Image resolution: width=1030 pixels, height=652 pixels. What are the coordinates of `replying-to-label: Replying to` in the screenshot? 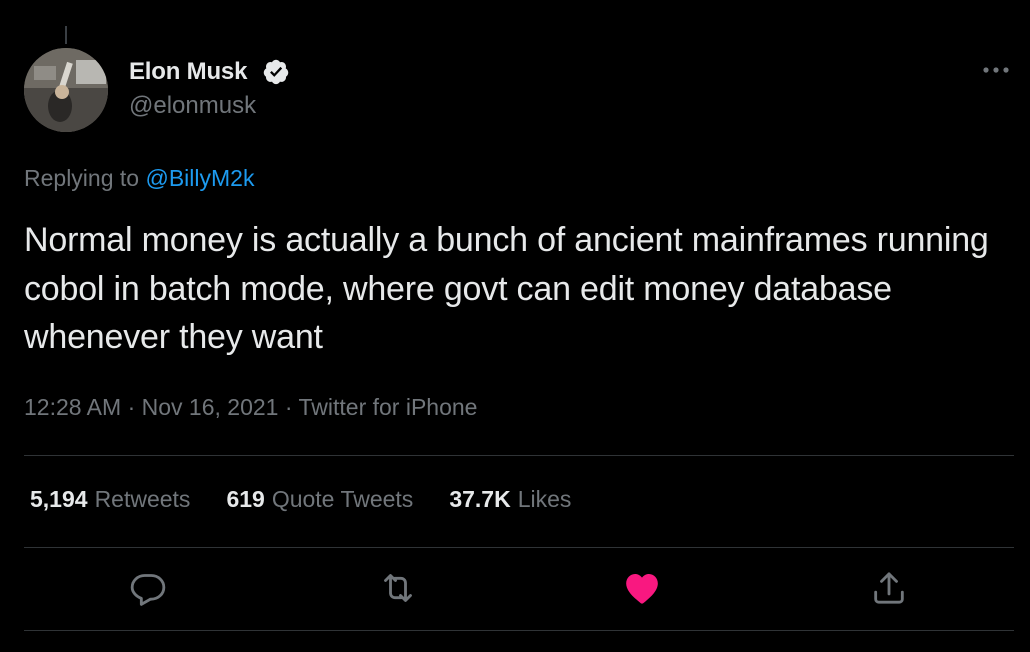 It's located at (85, 178).